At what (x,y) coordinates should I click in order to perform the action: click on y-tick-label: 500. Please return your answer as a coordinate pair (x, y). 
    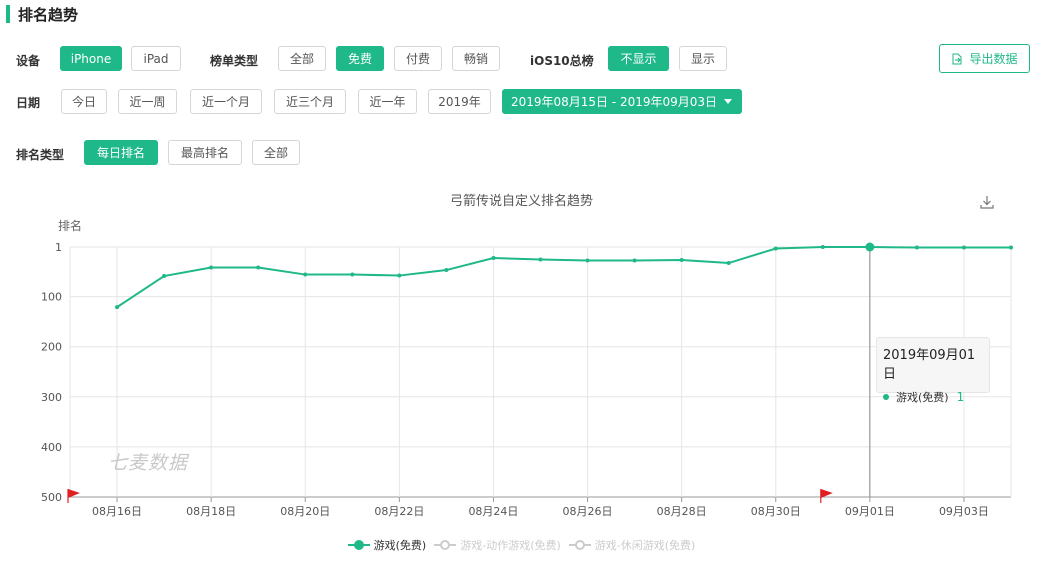
    Looking at the image, I should click on (51, 497).